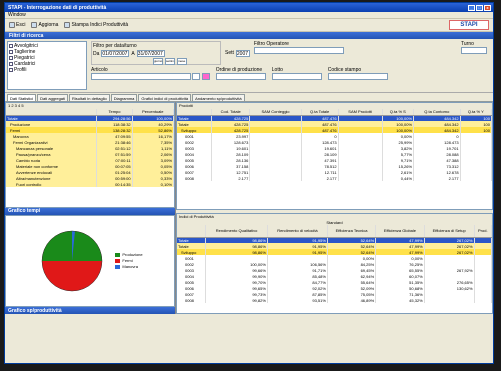  What do you see at coordinates (297, 300) in the screenshot?
I see `cell: 93,51%` at bounding box center [297, 300].